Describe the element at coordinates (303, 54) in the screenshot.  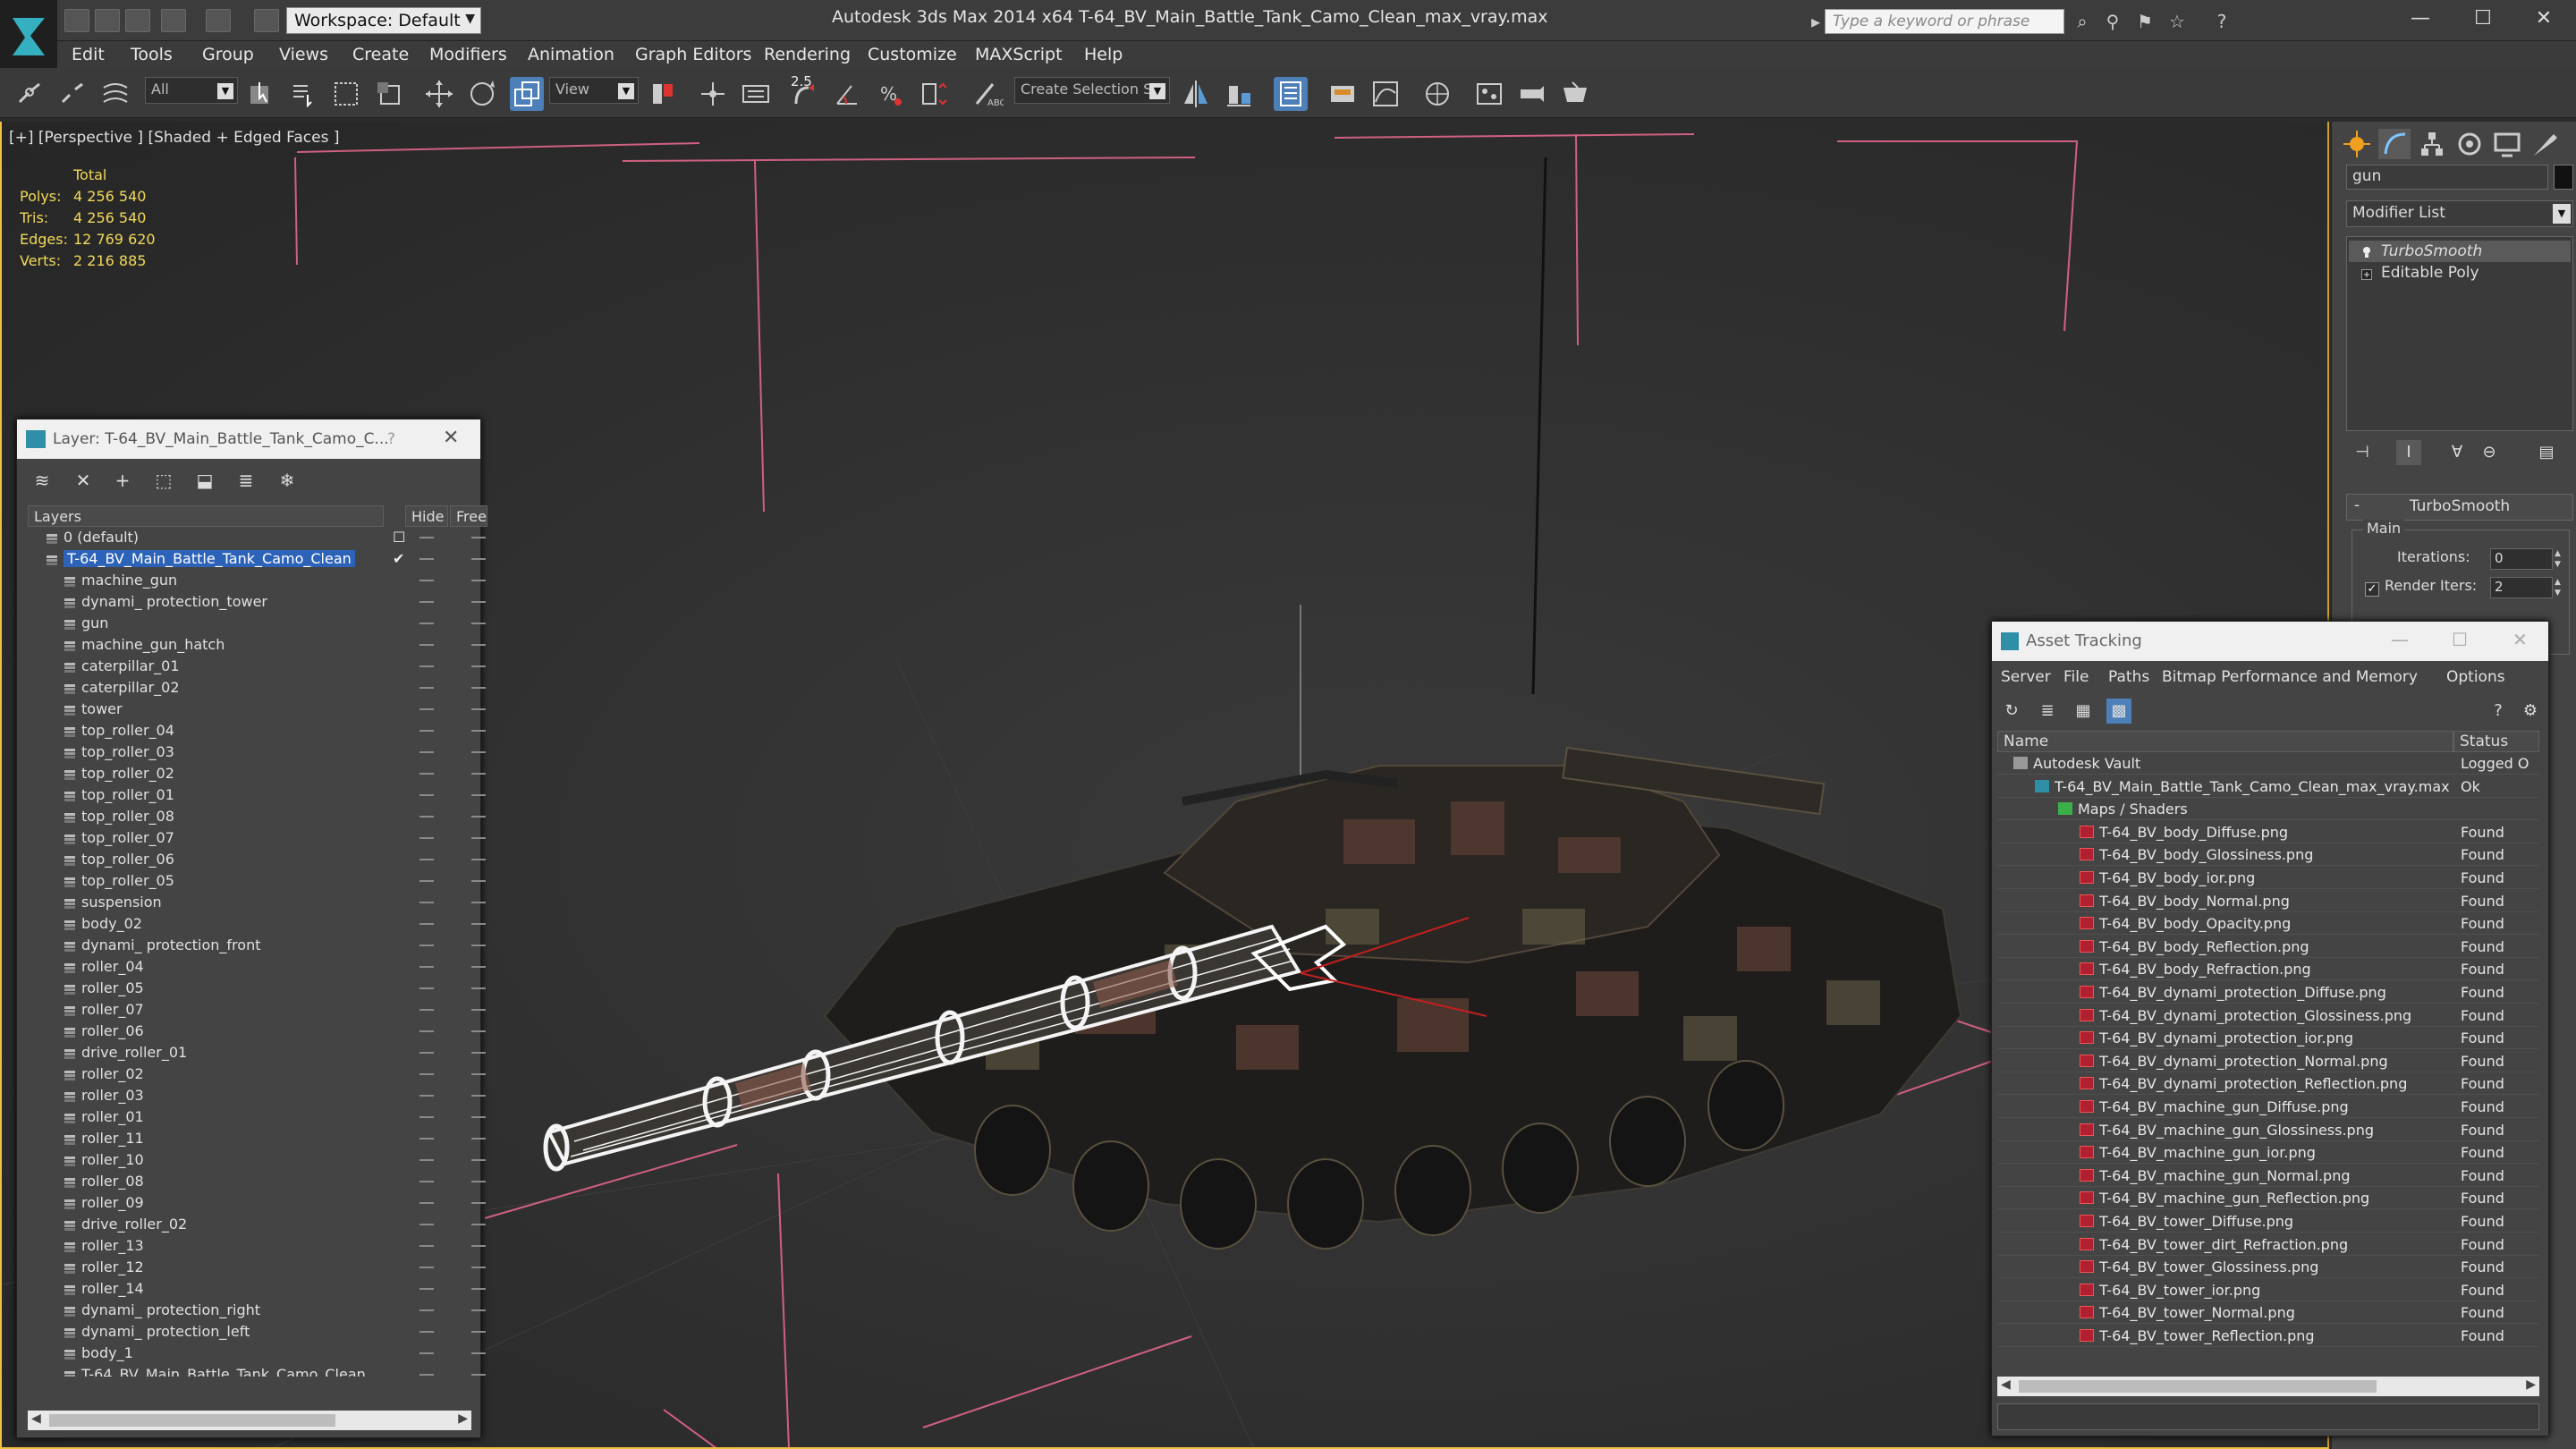
I see `menu-views: Views` at that location.